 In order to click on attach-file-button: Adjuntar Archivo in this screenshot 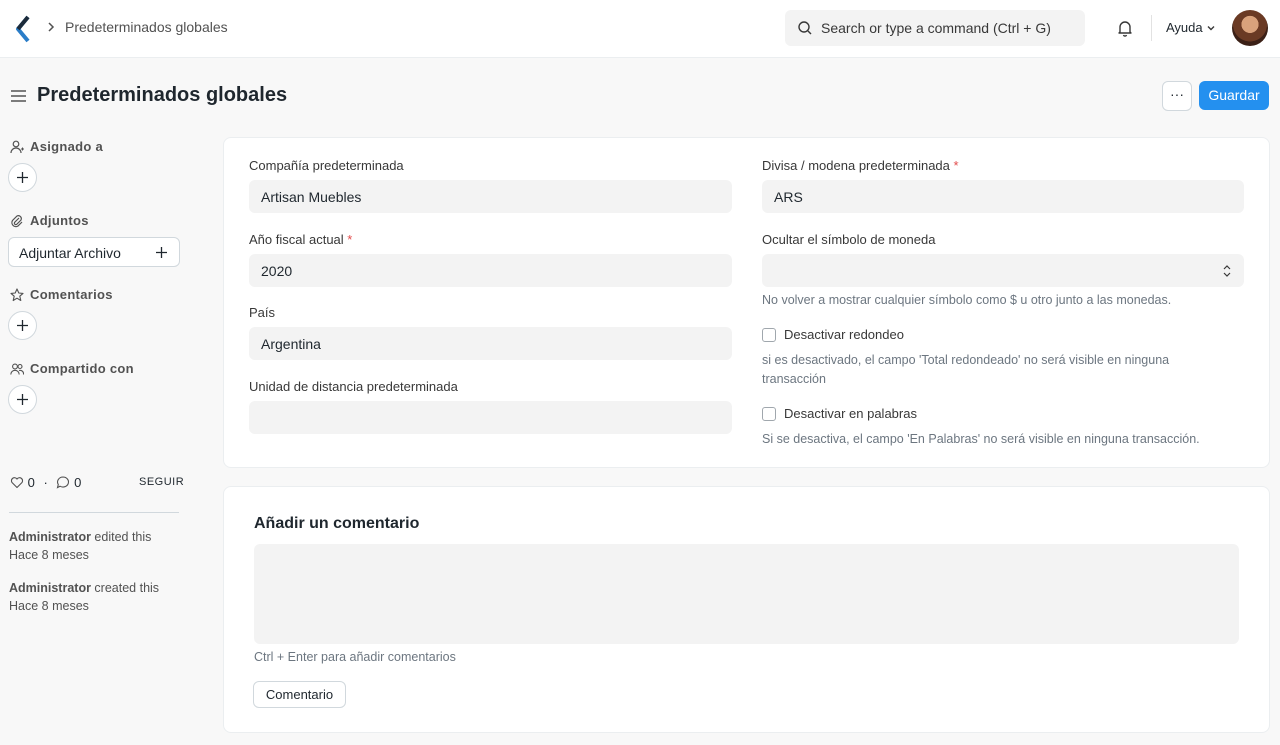, I will do `click(94, 252)`.